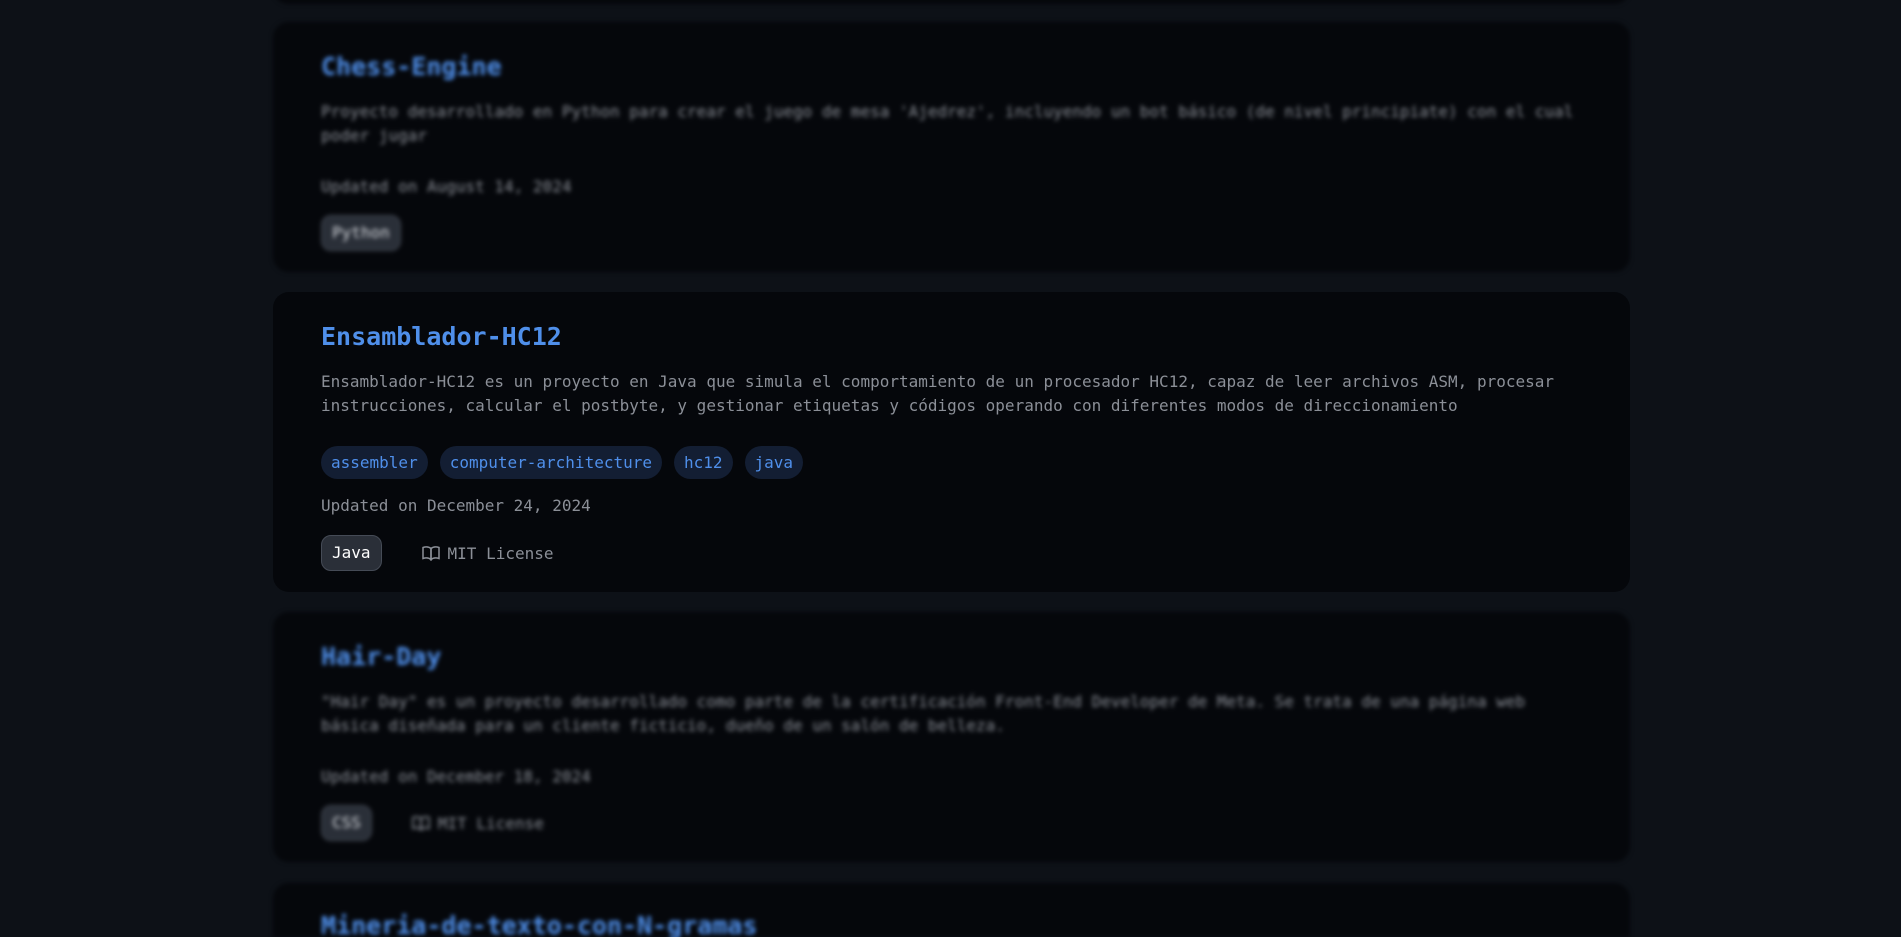  Describe the element at coordinates (351, 553) in the screenshot. I see `language-badge: Java` at that location.